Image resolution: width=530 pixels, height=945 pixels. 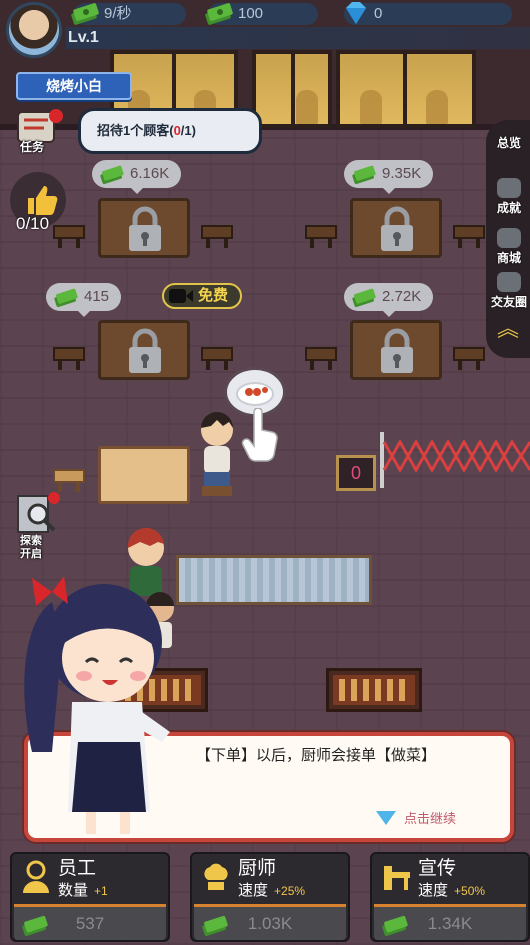 What do you see at coordinates (402, 173) in the screenshot?
I see `unlock-price: 9.35K` at bounding box center [402, 173].